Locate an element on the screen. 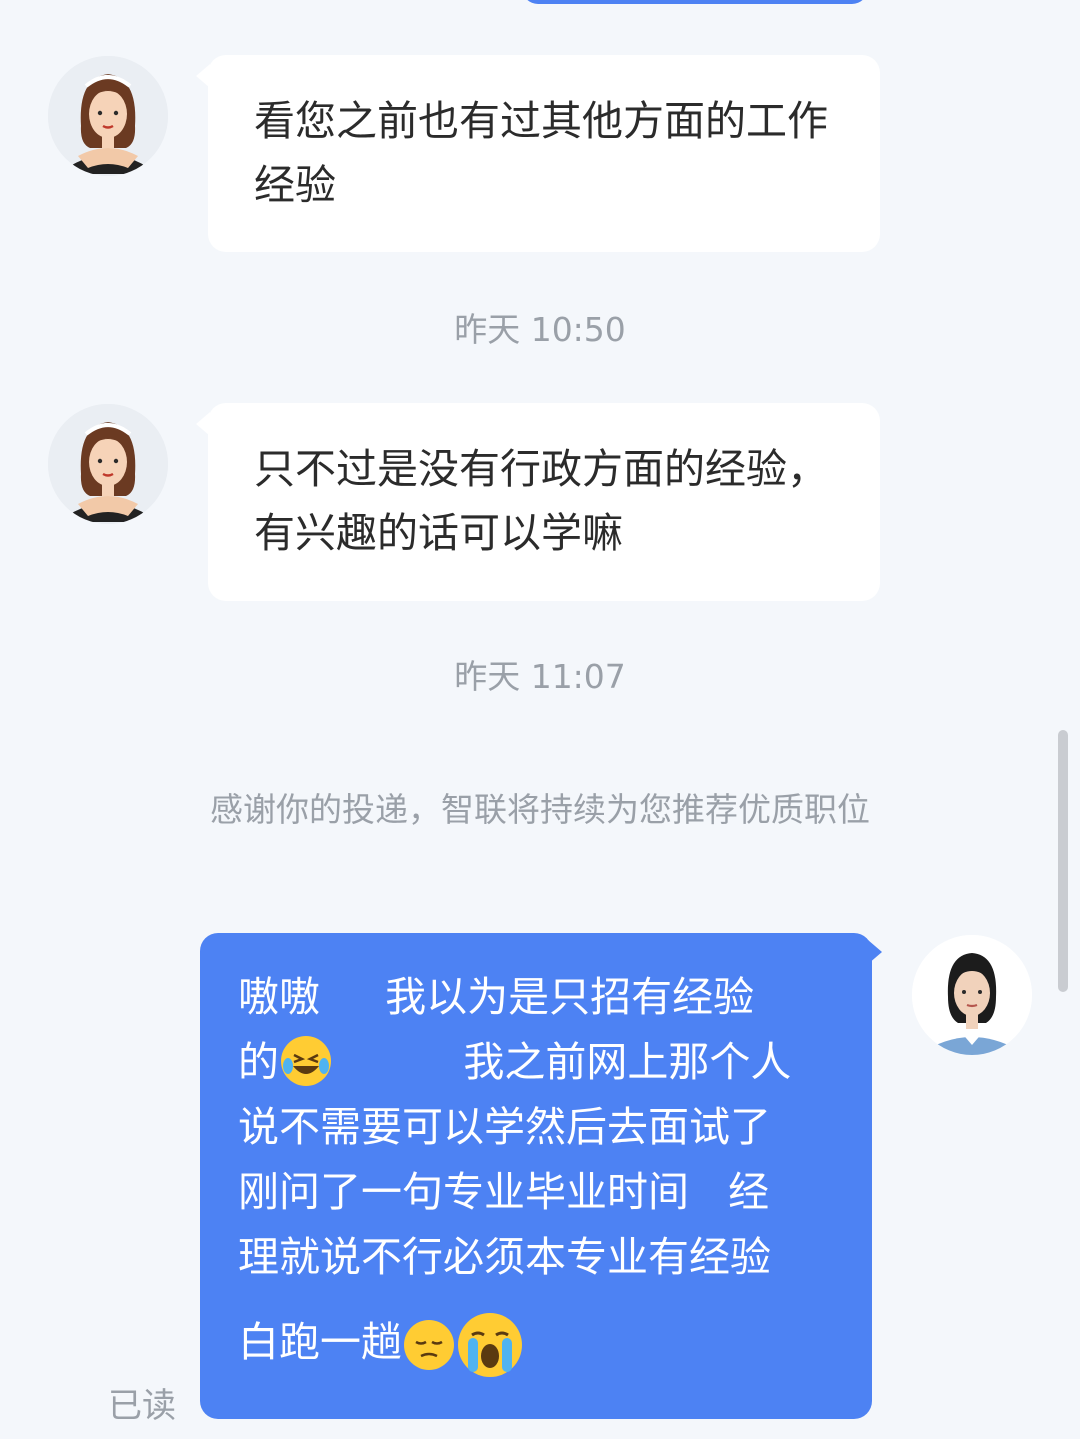 This screenshot has height=1439, width=1080. message-line: 理就说不行必须本专业有经验 is located at coordinates (504, 1257).